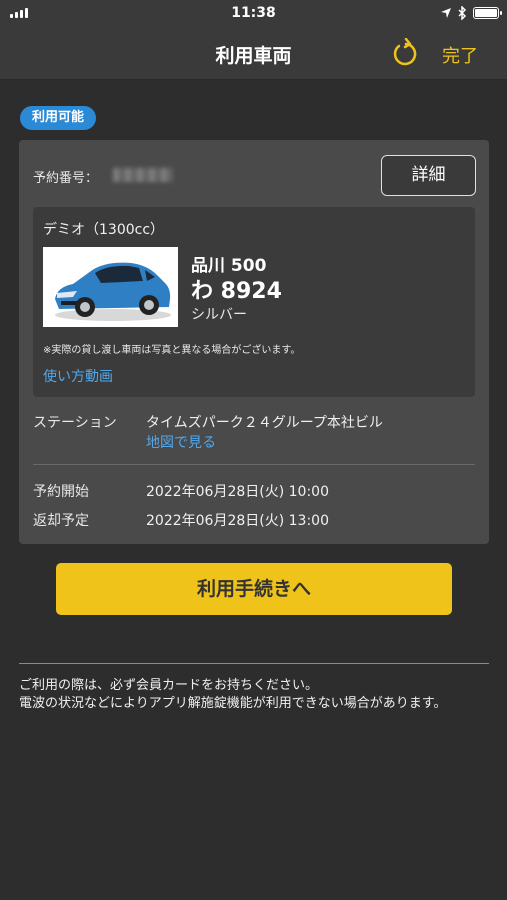 The width and height of the screenshot is (507, 900). Describe the element at coordinates (78, 376) in the screenshot. I see `howto-video-link: 使い方動画` at that location.